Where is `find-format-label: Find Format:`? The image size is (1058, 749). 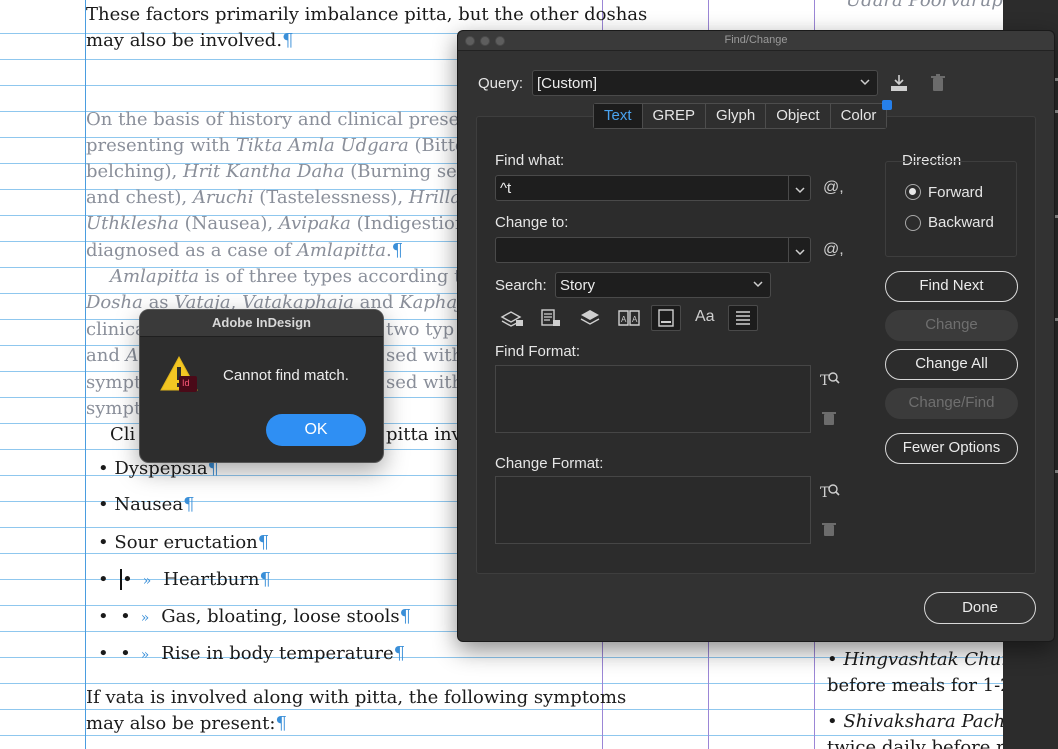
find-format-label: Find Format: is located at coordinates (538, 351).